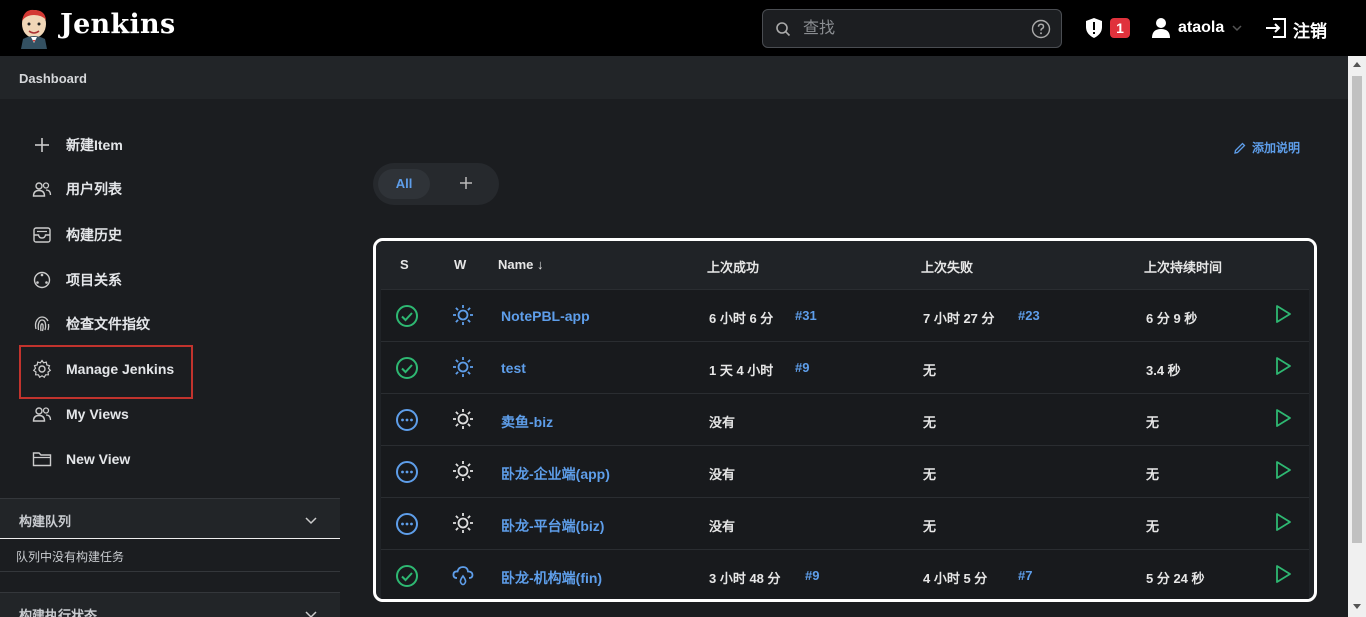  What do you see at coordinates (1094, 28) in the screenshot?
I see `security-shield-icon` at bounding box center [1094, 28].